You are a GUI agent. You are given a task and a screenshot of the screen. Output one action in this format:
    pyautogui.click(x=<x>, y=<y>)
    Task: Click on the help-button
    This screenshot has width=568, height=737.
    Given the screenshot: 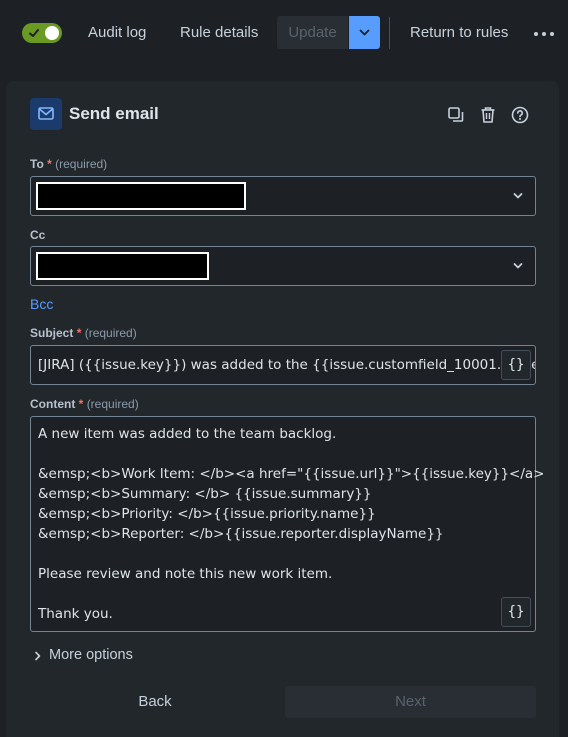 What is the action you would take?
    pyautogui.click(x=520, y=115)
    